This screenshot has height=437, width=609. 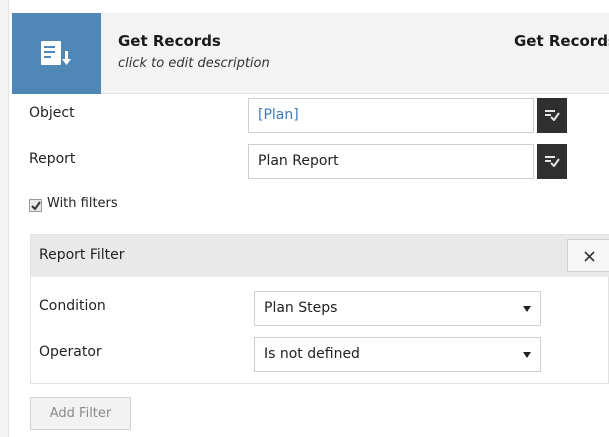 What do you see at coordinates (72, 306) in the screenshot?
I see `condition-label: Condition` at bounding box center [72, 306].